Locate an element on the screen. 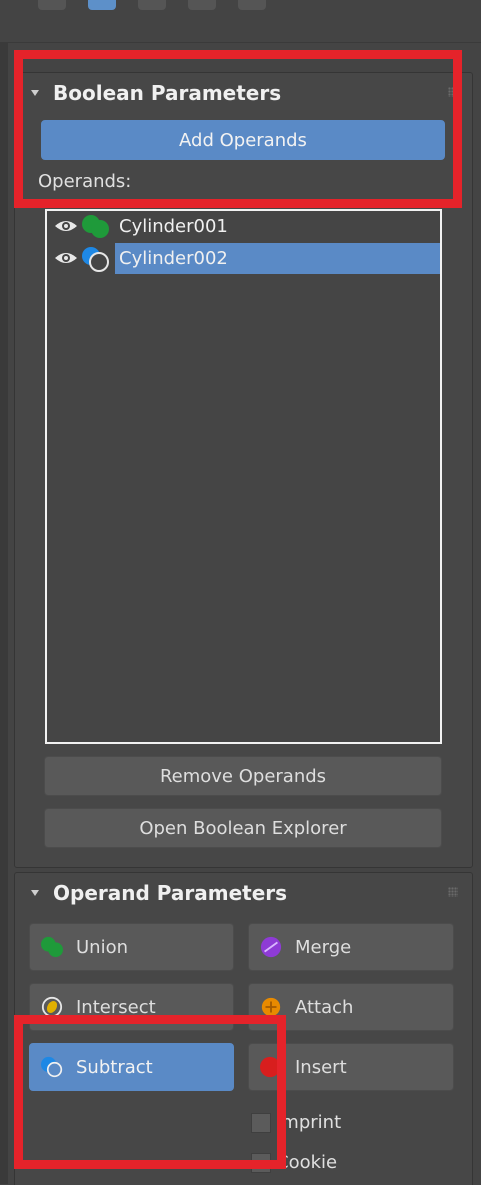 The image size is (481, 1185). operand-parameters-header: Operand Parameters is located at coordinates (243, 892).